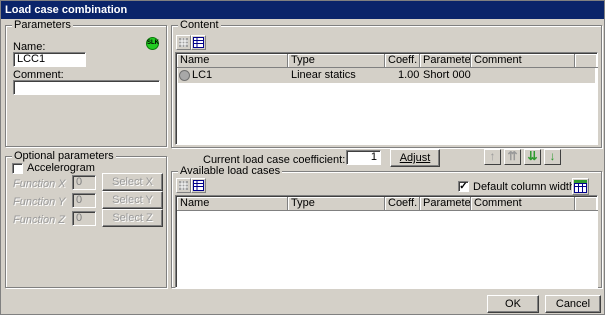  What do you see at coordinates (523, 204) in the screenshot?
I see `available-col-comment: Comment` at bounding box center [523, 204].